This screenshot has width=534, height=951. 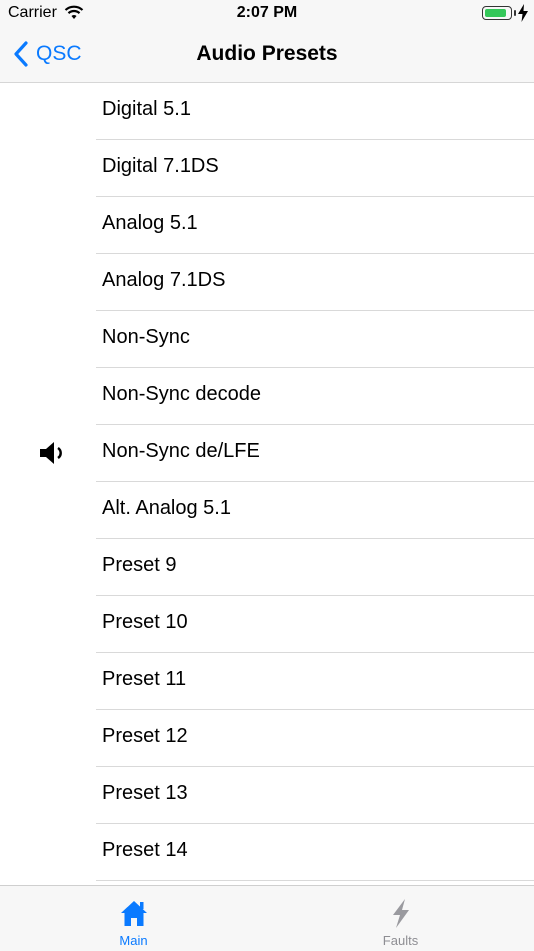 I want to click on preset-label: Preset 14, so click(x=145, y=850).